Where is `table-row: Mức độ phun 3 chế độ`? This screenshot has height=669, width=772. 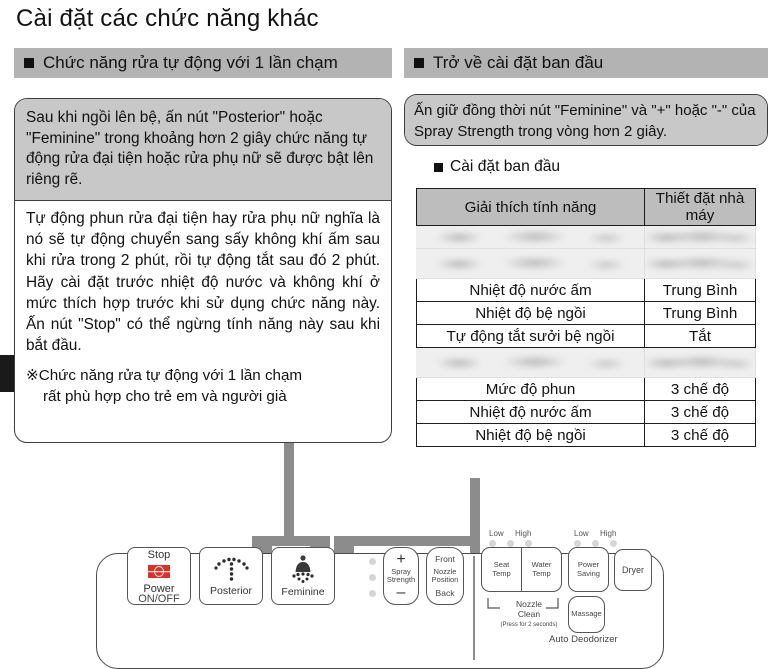
table-row: Mức độ phun 3 chế độ is located at coordinates (586, 389).